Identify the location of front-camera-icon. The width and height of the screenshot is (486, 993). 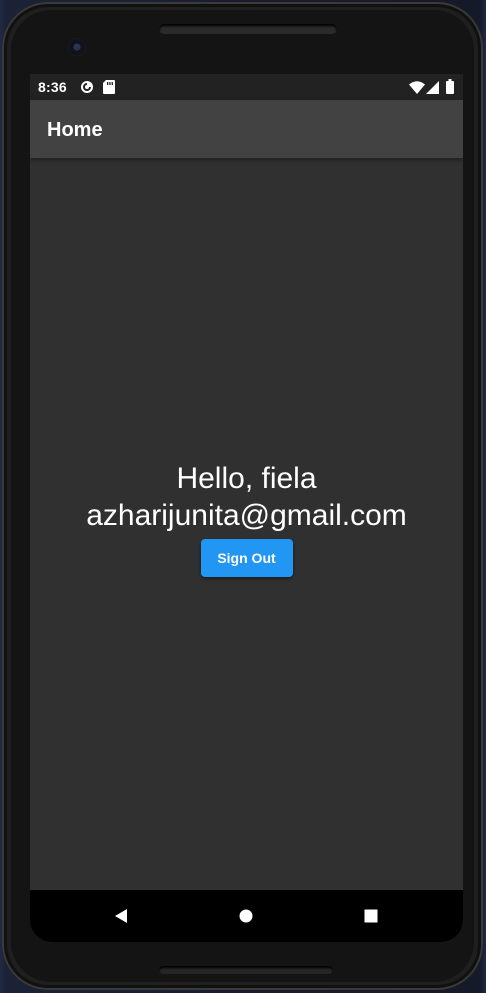
(77, 47).